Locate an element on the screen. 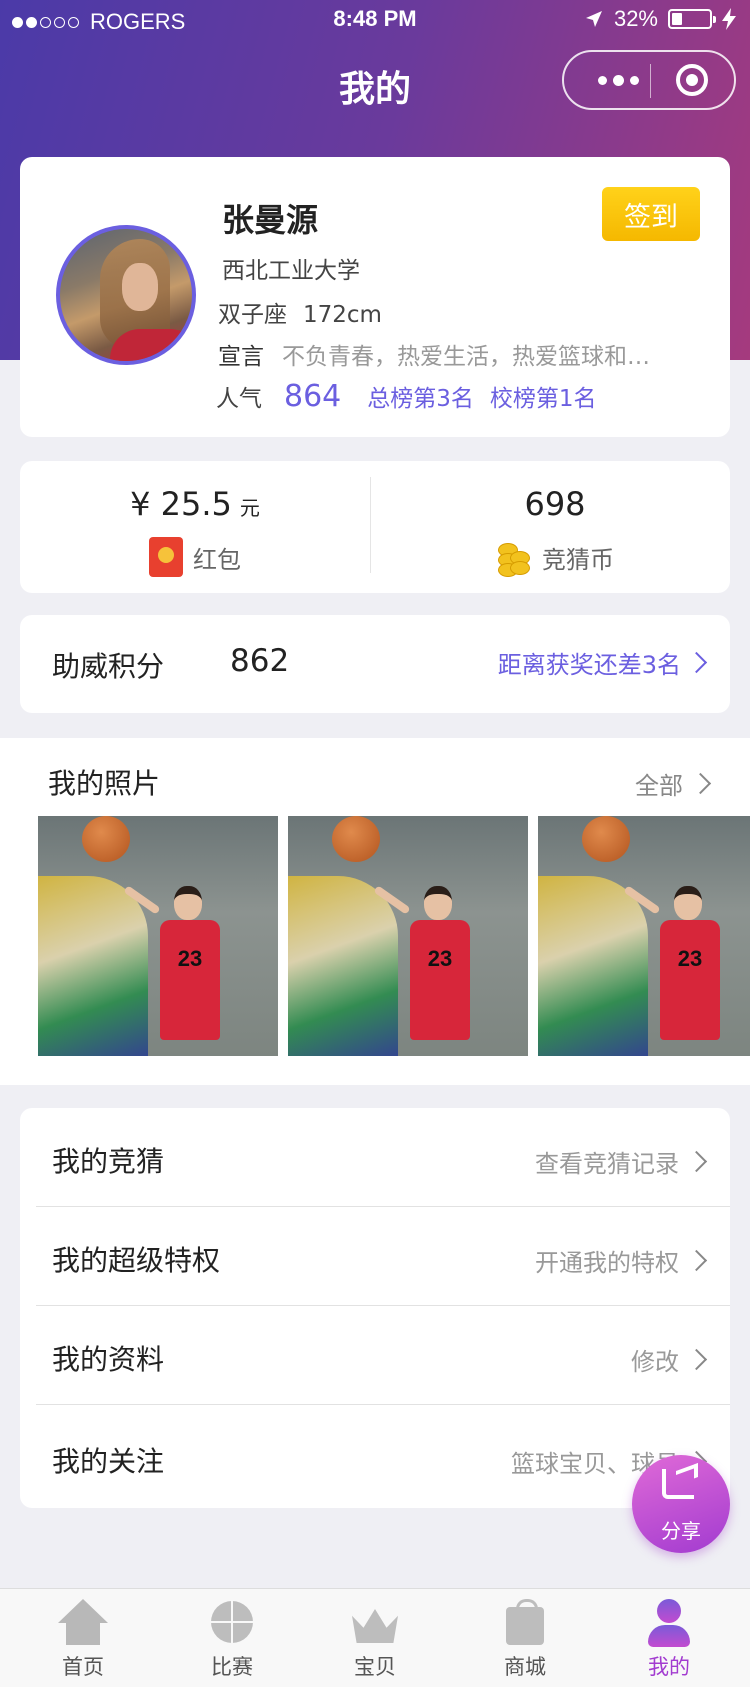  battery-icon is located at coordinates (692, 19).